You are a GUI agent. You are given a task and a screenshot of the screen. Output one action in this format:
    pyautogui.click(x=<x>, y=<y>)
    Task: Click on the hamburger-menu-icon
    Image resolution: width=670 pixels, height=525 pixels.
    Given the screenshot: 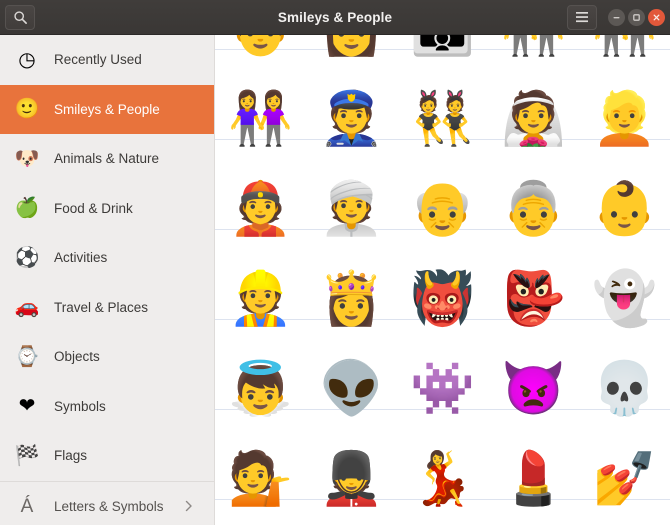 What is the action you would take?
    pyautogui.click(x=582, y=17)
    